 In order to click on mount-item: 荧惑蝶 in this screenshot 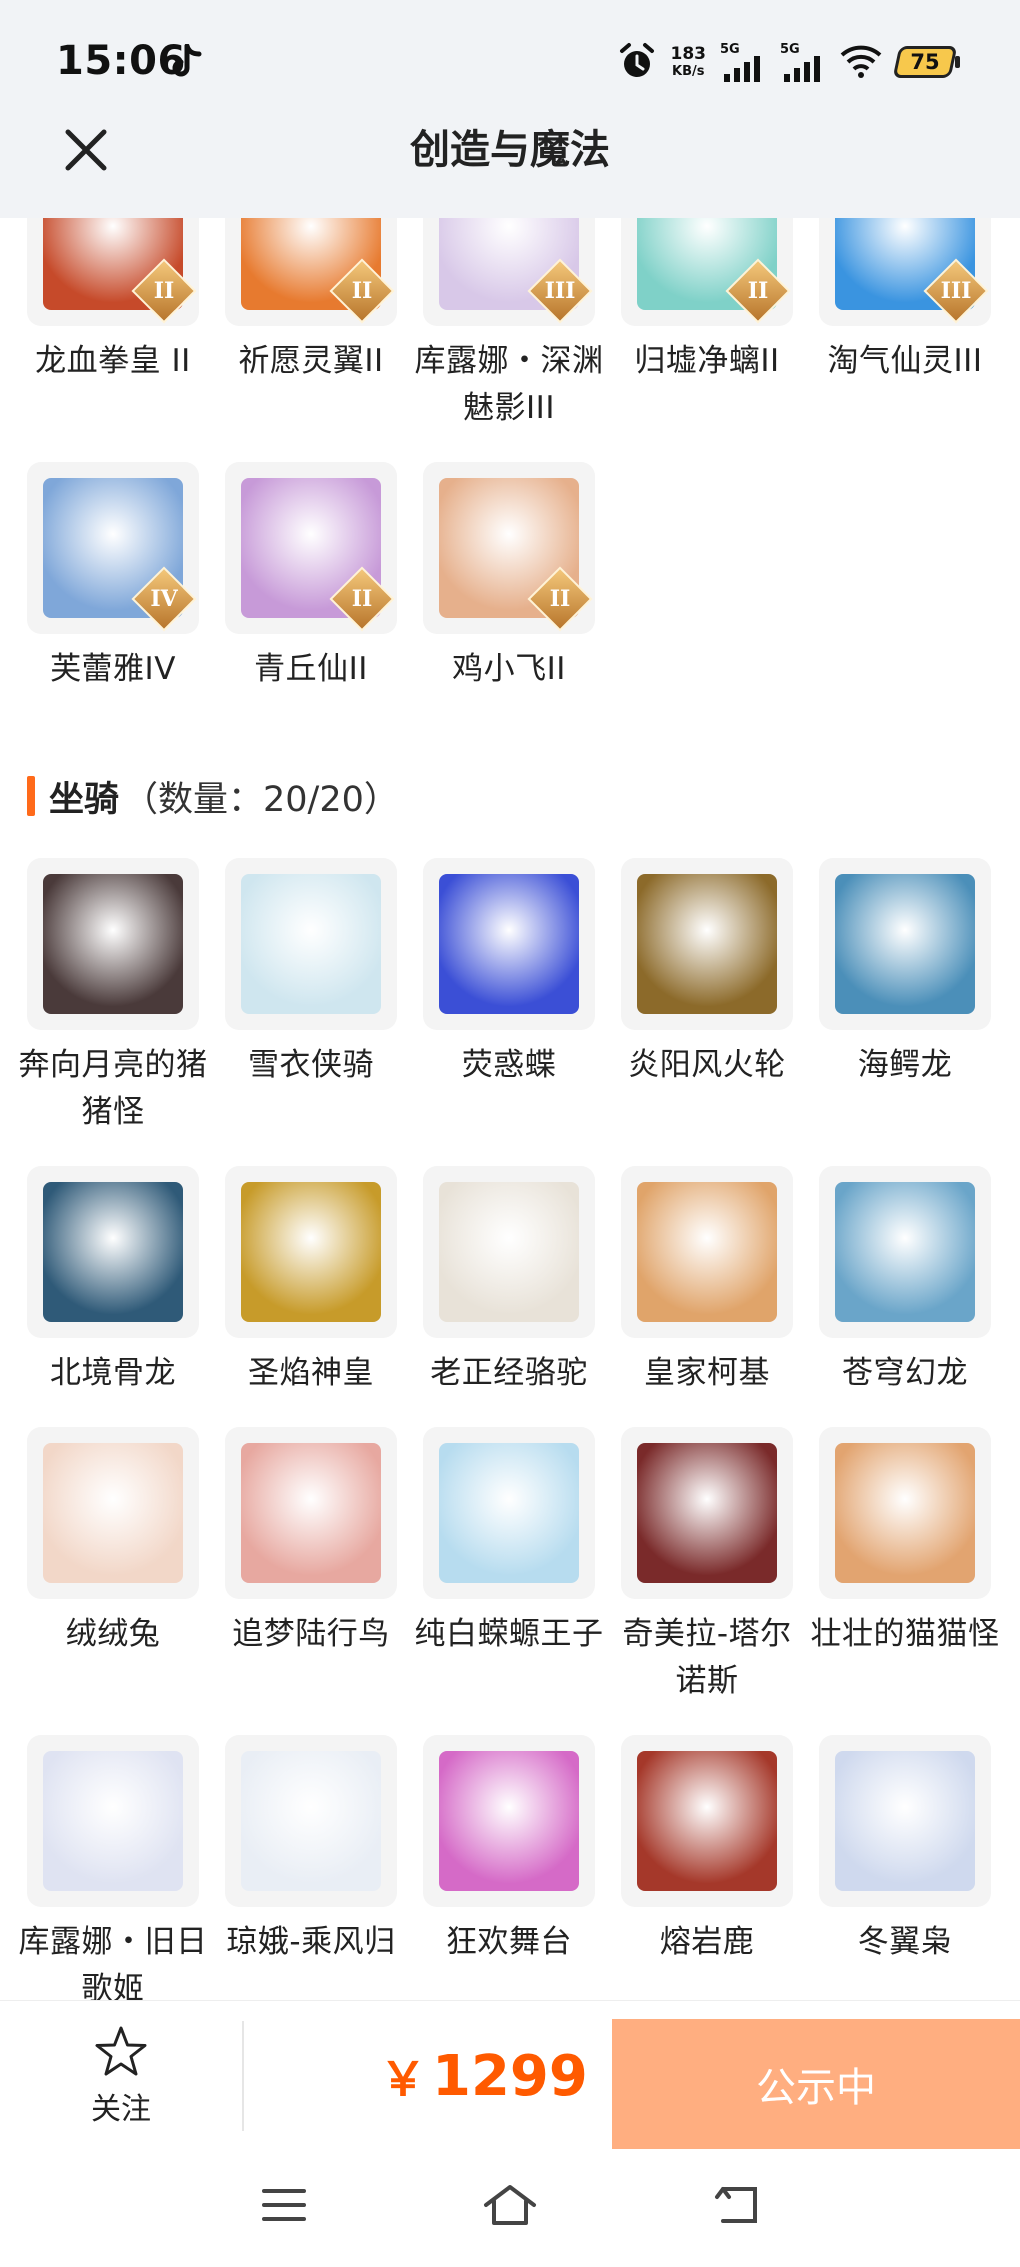, I will do `click(509, 997)`.